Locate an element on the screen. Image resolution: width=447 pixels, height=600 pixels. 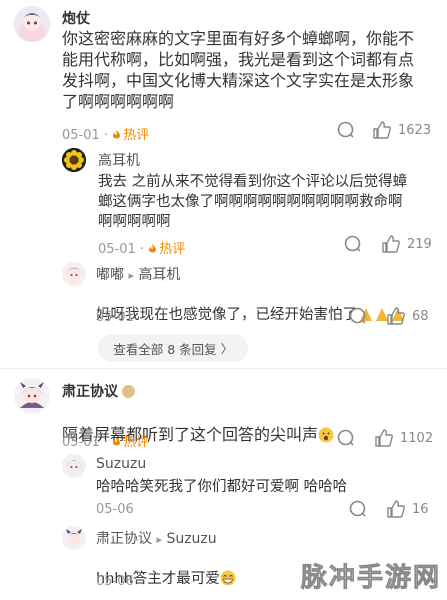
comment-author: 嘟嘟 ▸ 高耳机 is located at coordinates (138, 274).